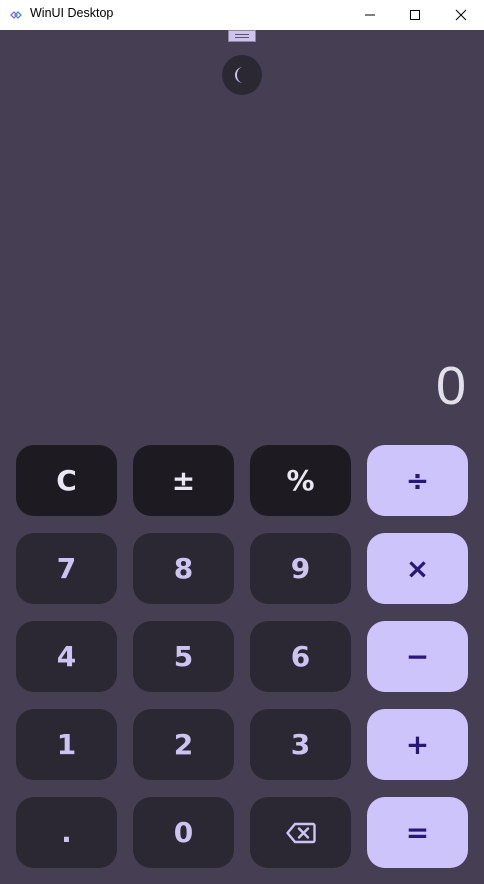 The width and height of the screenshot is (484, 884). Describe the element at coordinates (417, 656) in the screenshot. I see `subtract-button: −` at that location.